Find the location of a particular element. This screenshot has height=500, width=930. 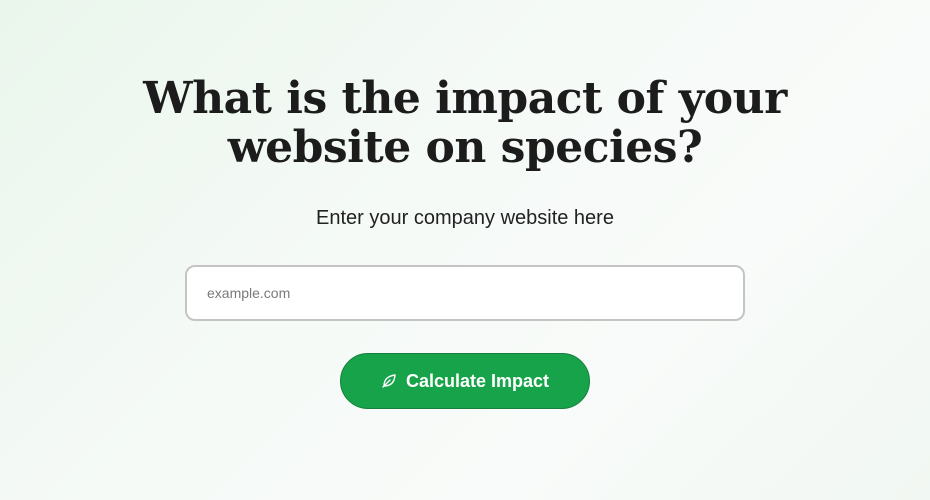

calculate-impact-button: Calculate Impact is located at coordinates (465, 381).